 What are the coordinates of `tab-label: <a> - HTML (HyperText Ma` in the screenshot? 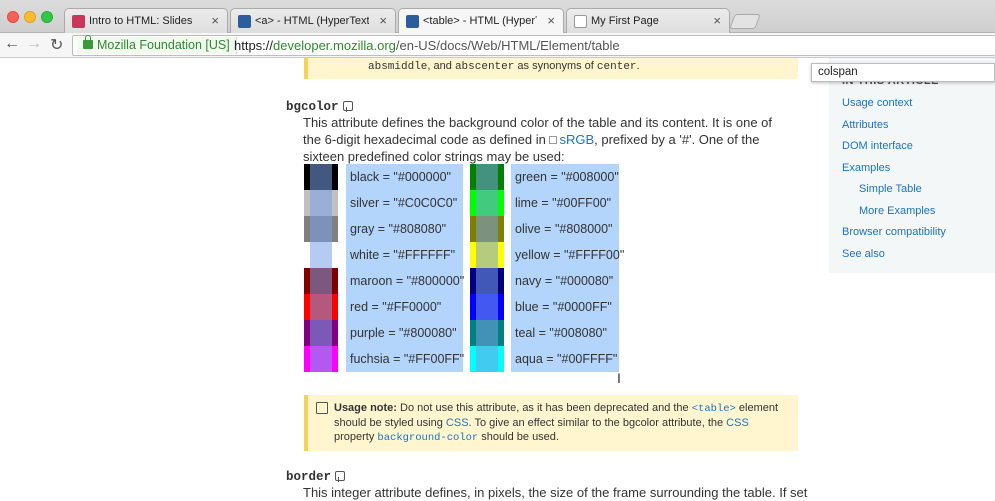 It's located at (312, 21).